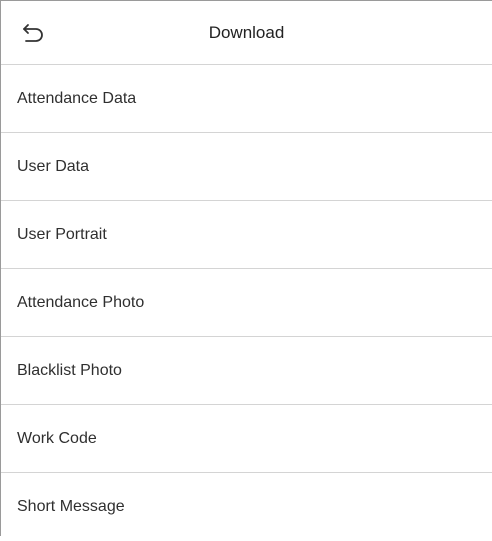  I want to click on back-button, so click(33, 33).